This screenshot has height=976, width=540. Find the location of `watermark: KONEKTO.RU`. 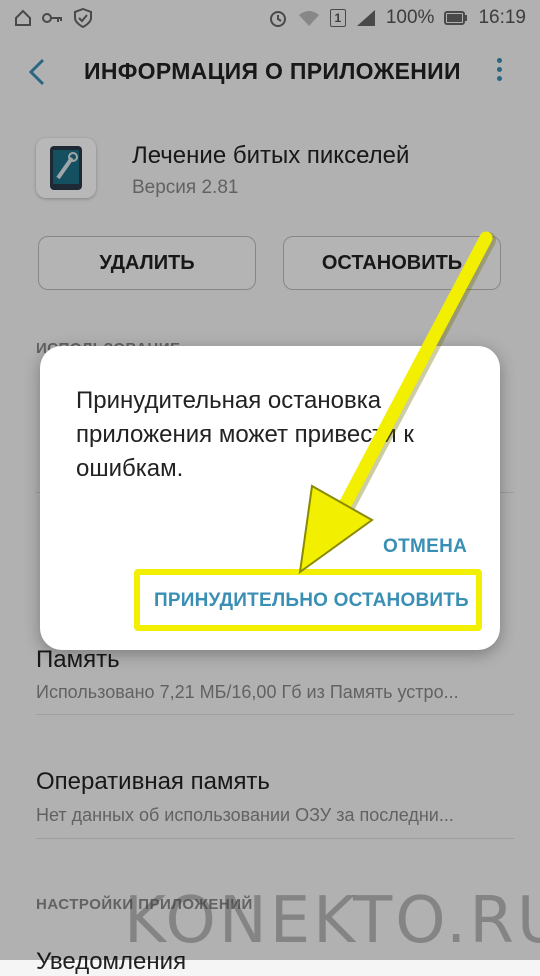

watermark: KONEKTO.RU is located at coordinates (332, 921).